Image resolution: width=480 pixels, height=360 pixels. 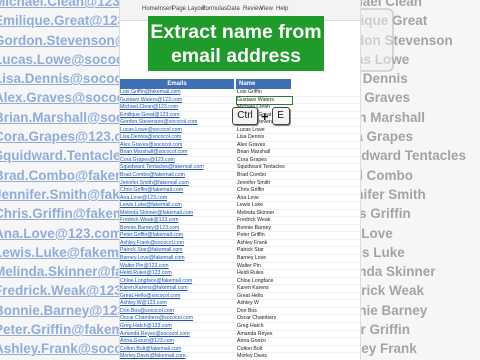 I want to click on table-row: Cora.Grapes@123.com Cora Grapes, so click(x=240, y=161).